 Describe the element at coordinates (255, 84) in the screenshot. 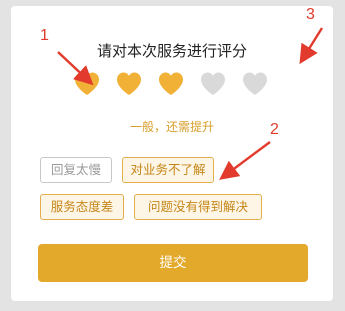

I see `heart-5-icon` at that location.